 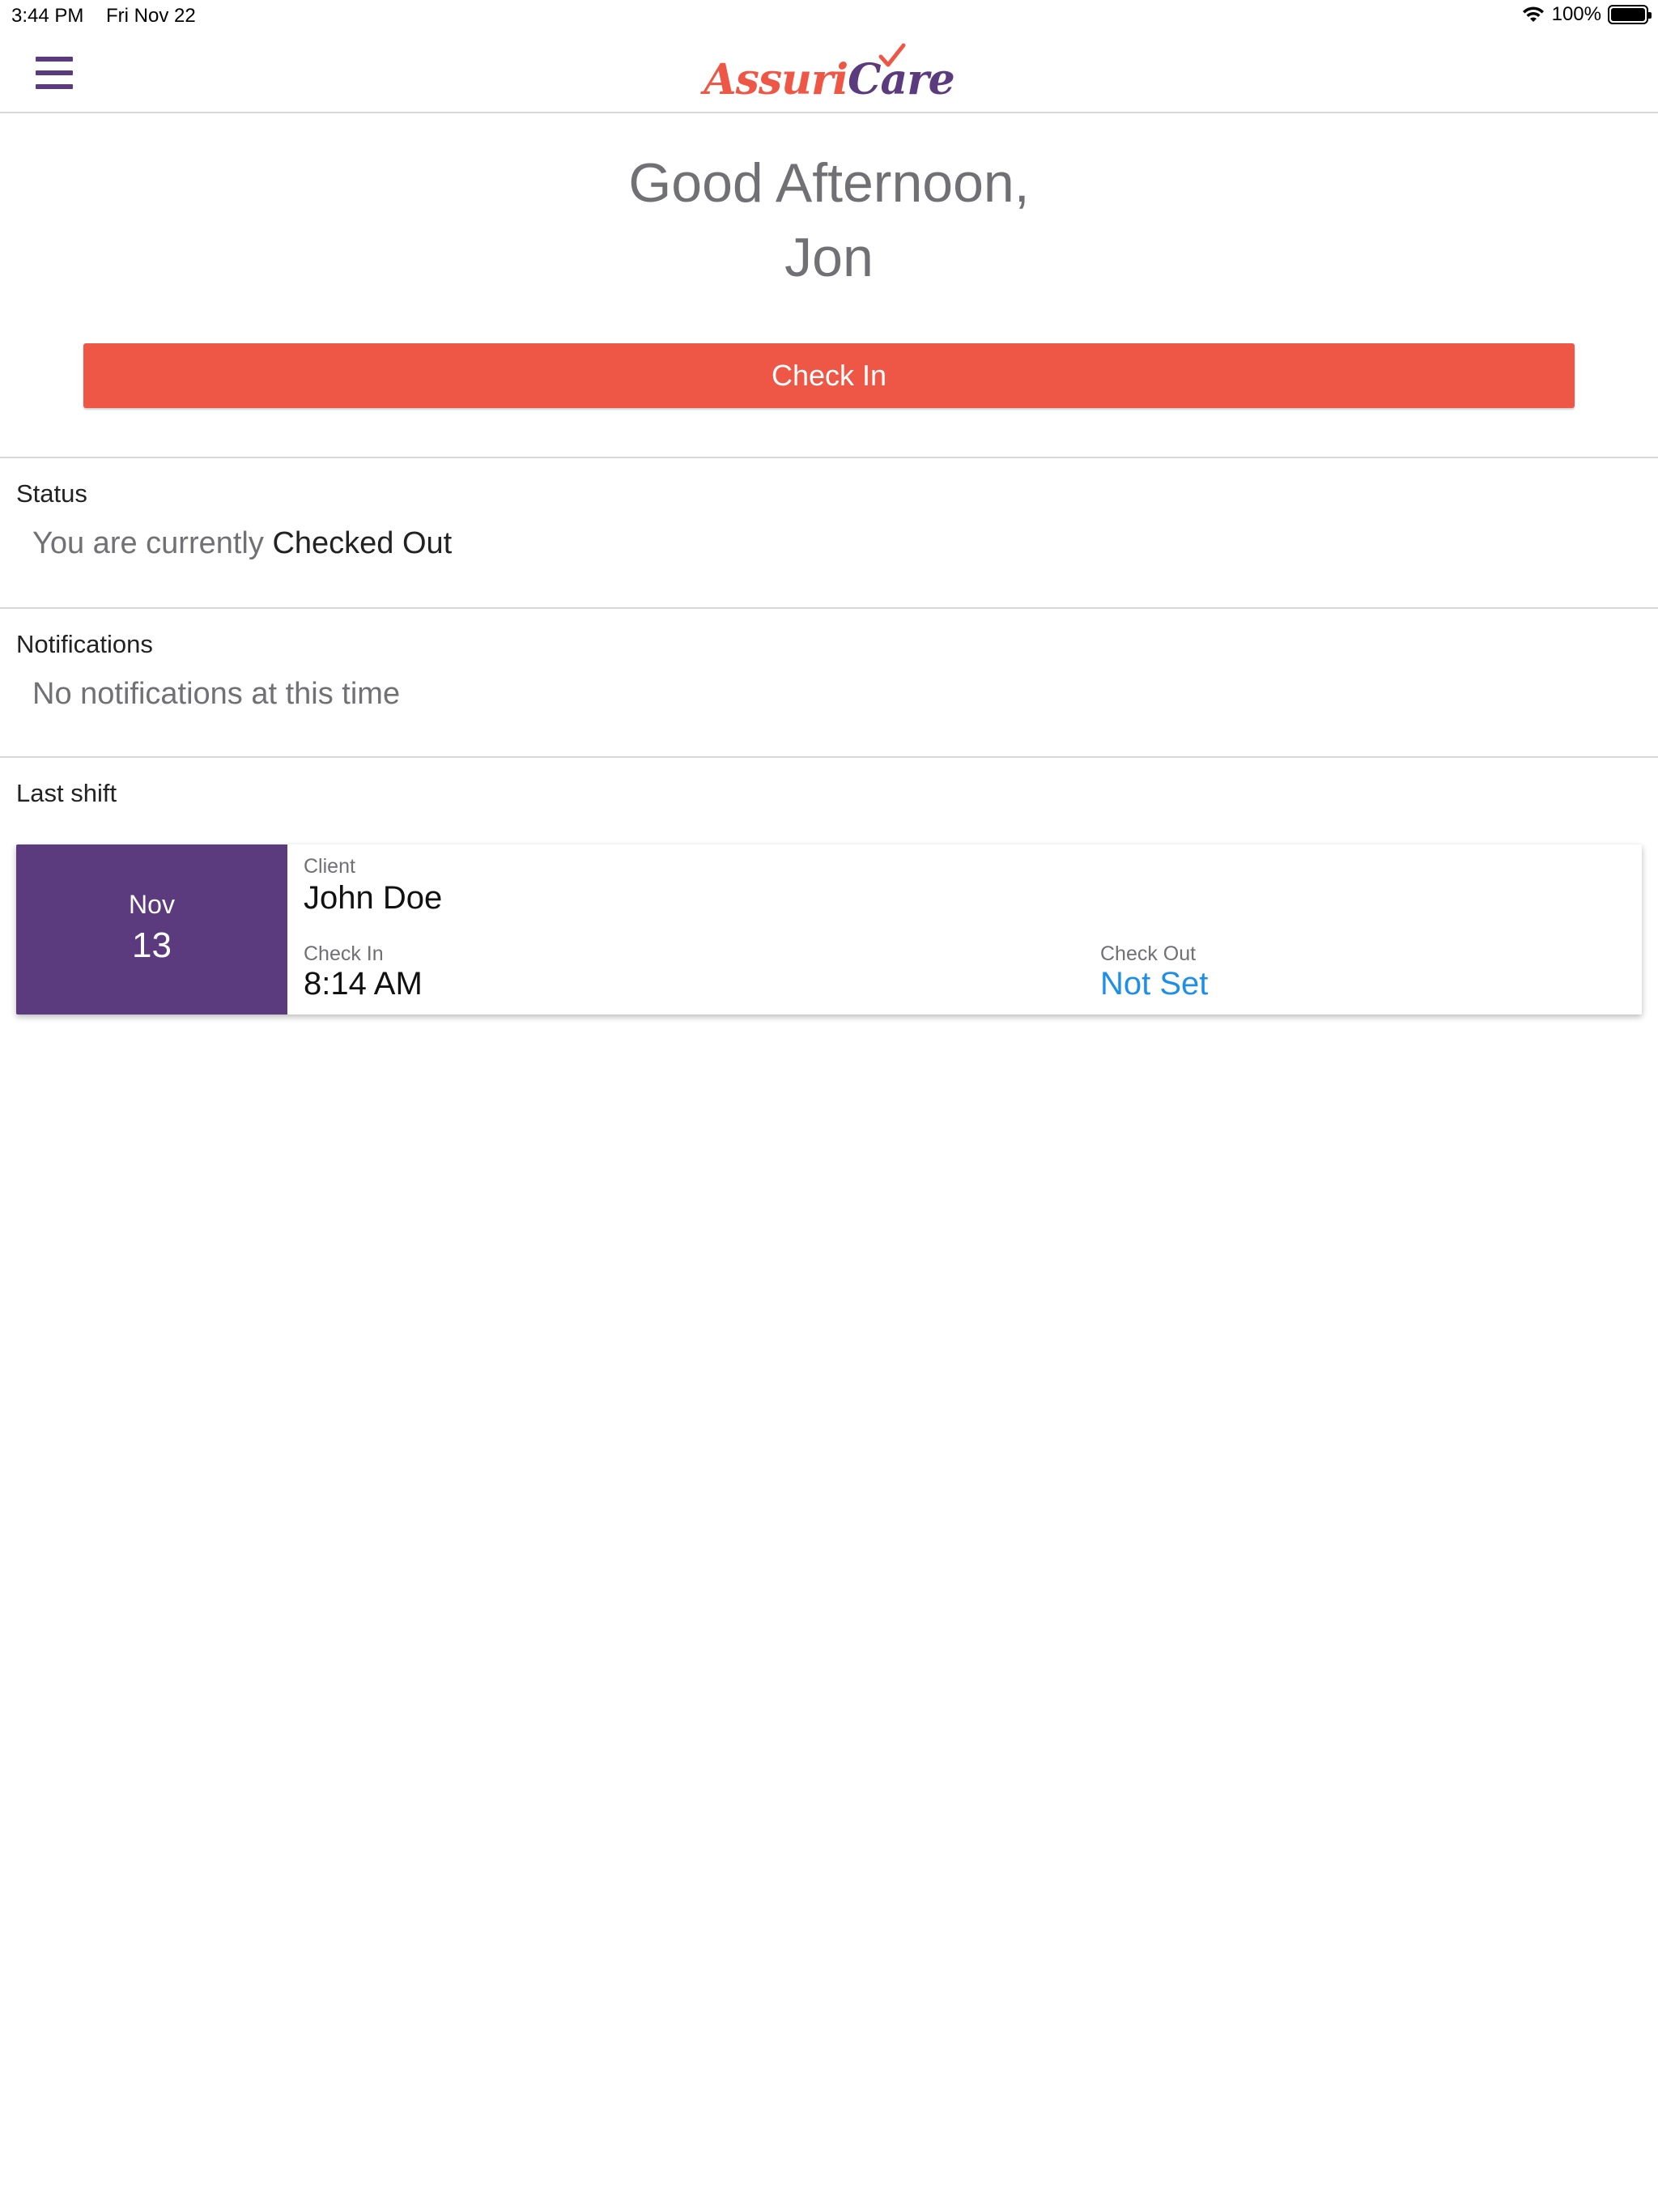 What do you see at coordinates (1533, 14) in the screenshot?
I see `wifi-icon` at bounding box center [1533, 14].